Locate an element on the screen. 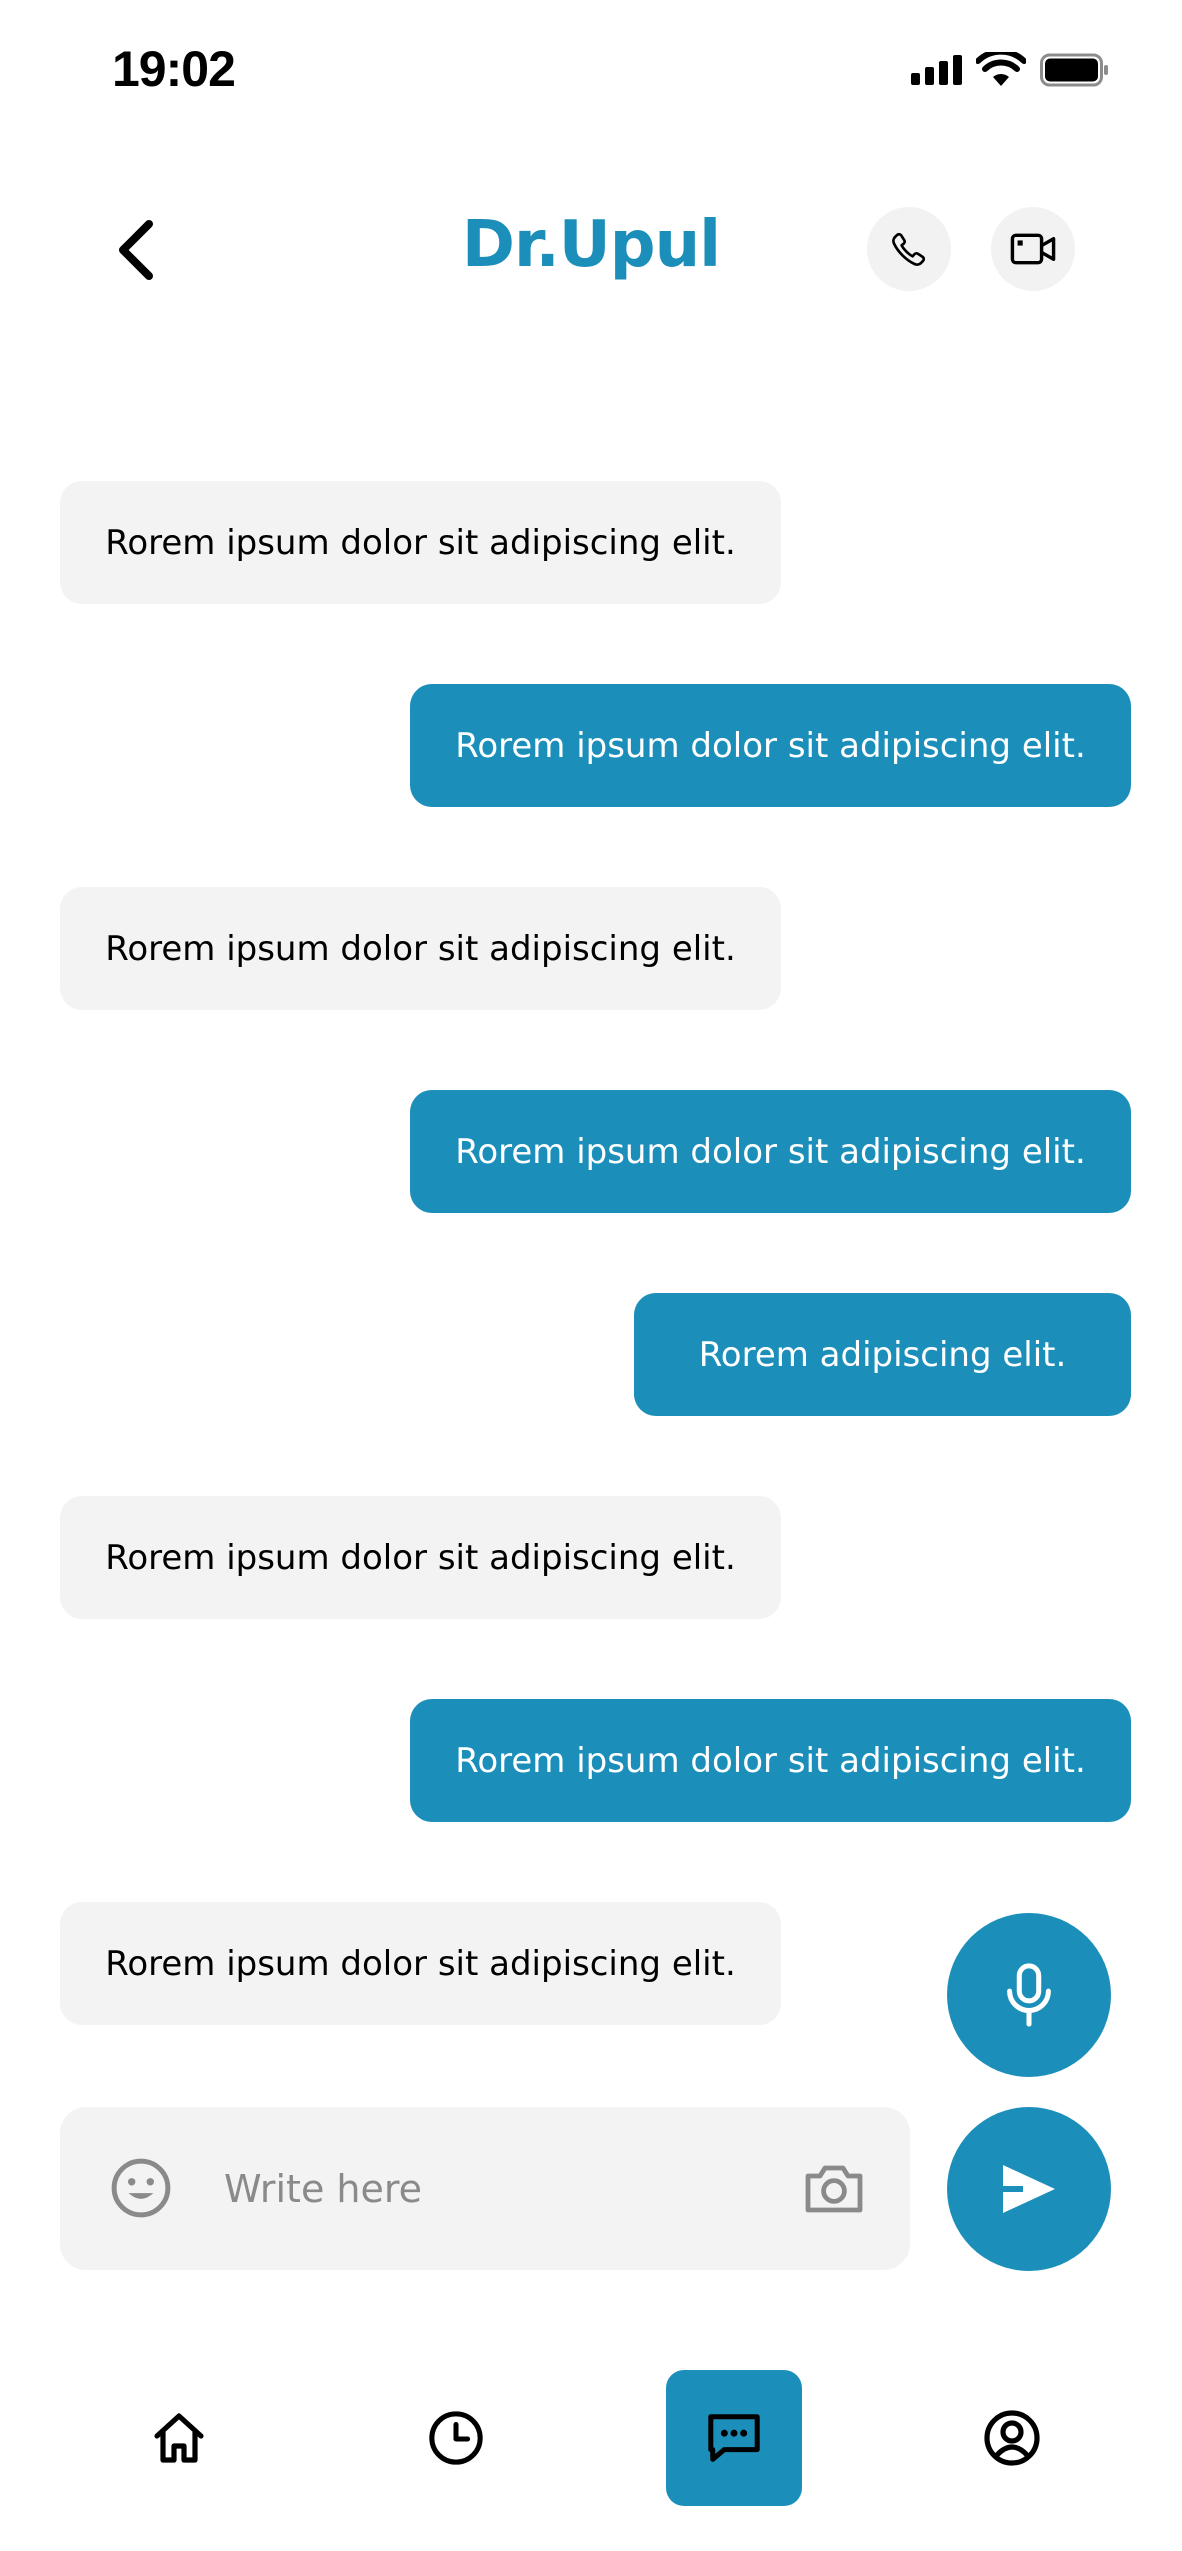  camera-button is located at coordinates (834, 2188).